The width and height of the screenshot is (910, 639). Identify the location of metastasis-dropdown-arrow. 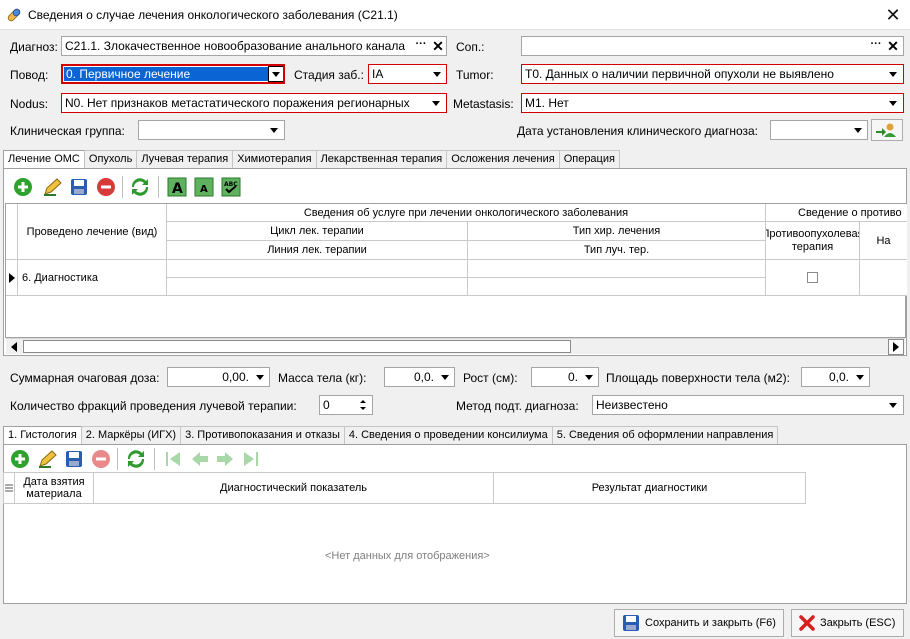
(893, 103).